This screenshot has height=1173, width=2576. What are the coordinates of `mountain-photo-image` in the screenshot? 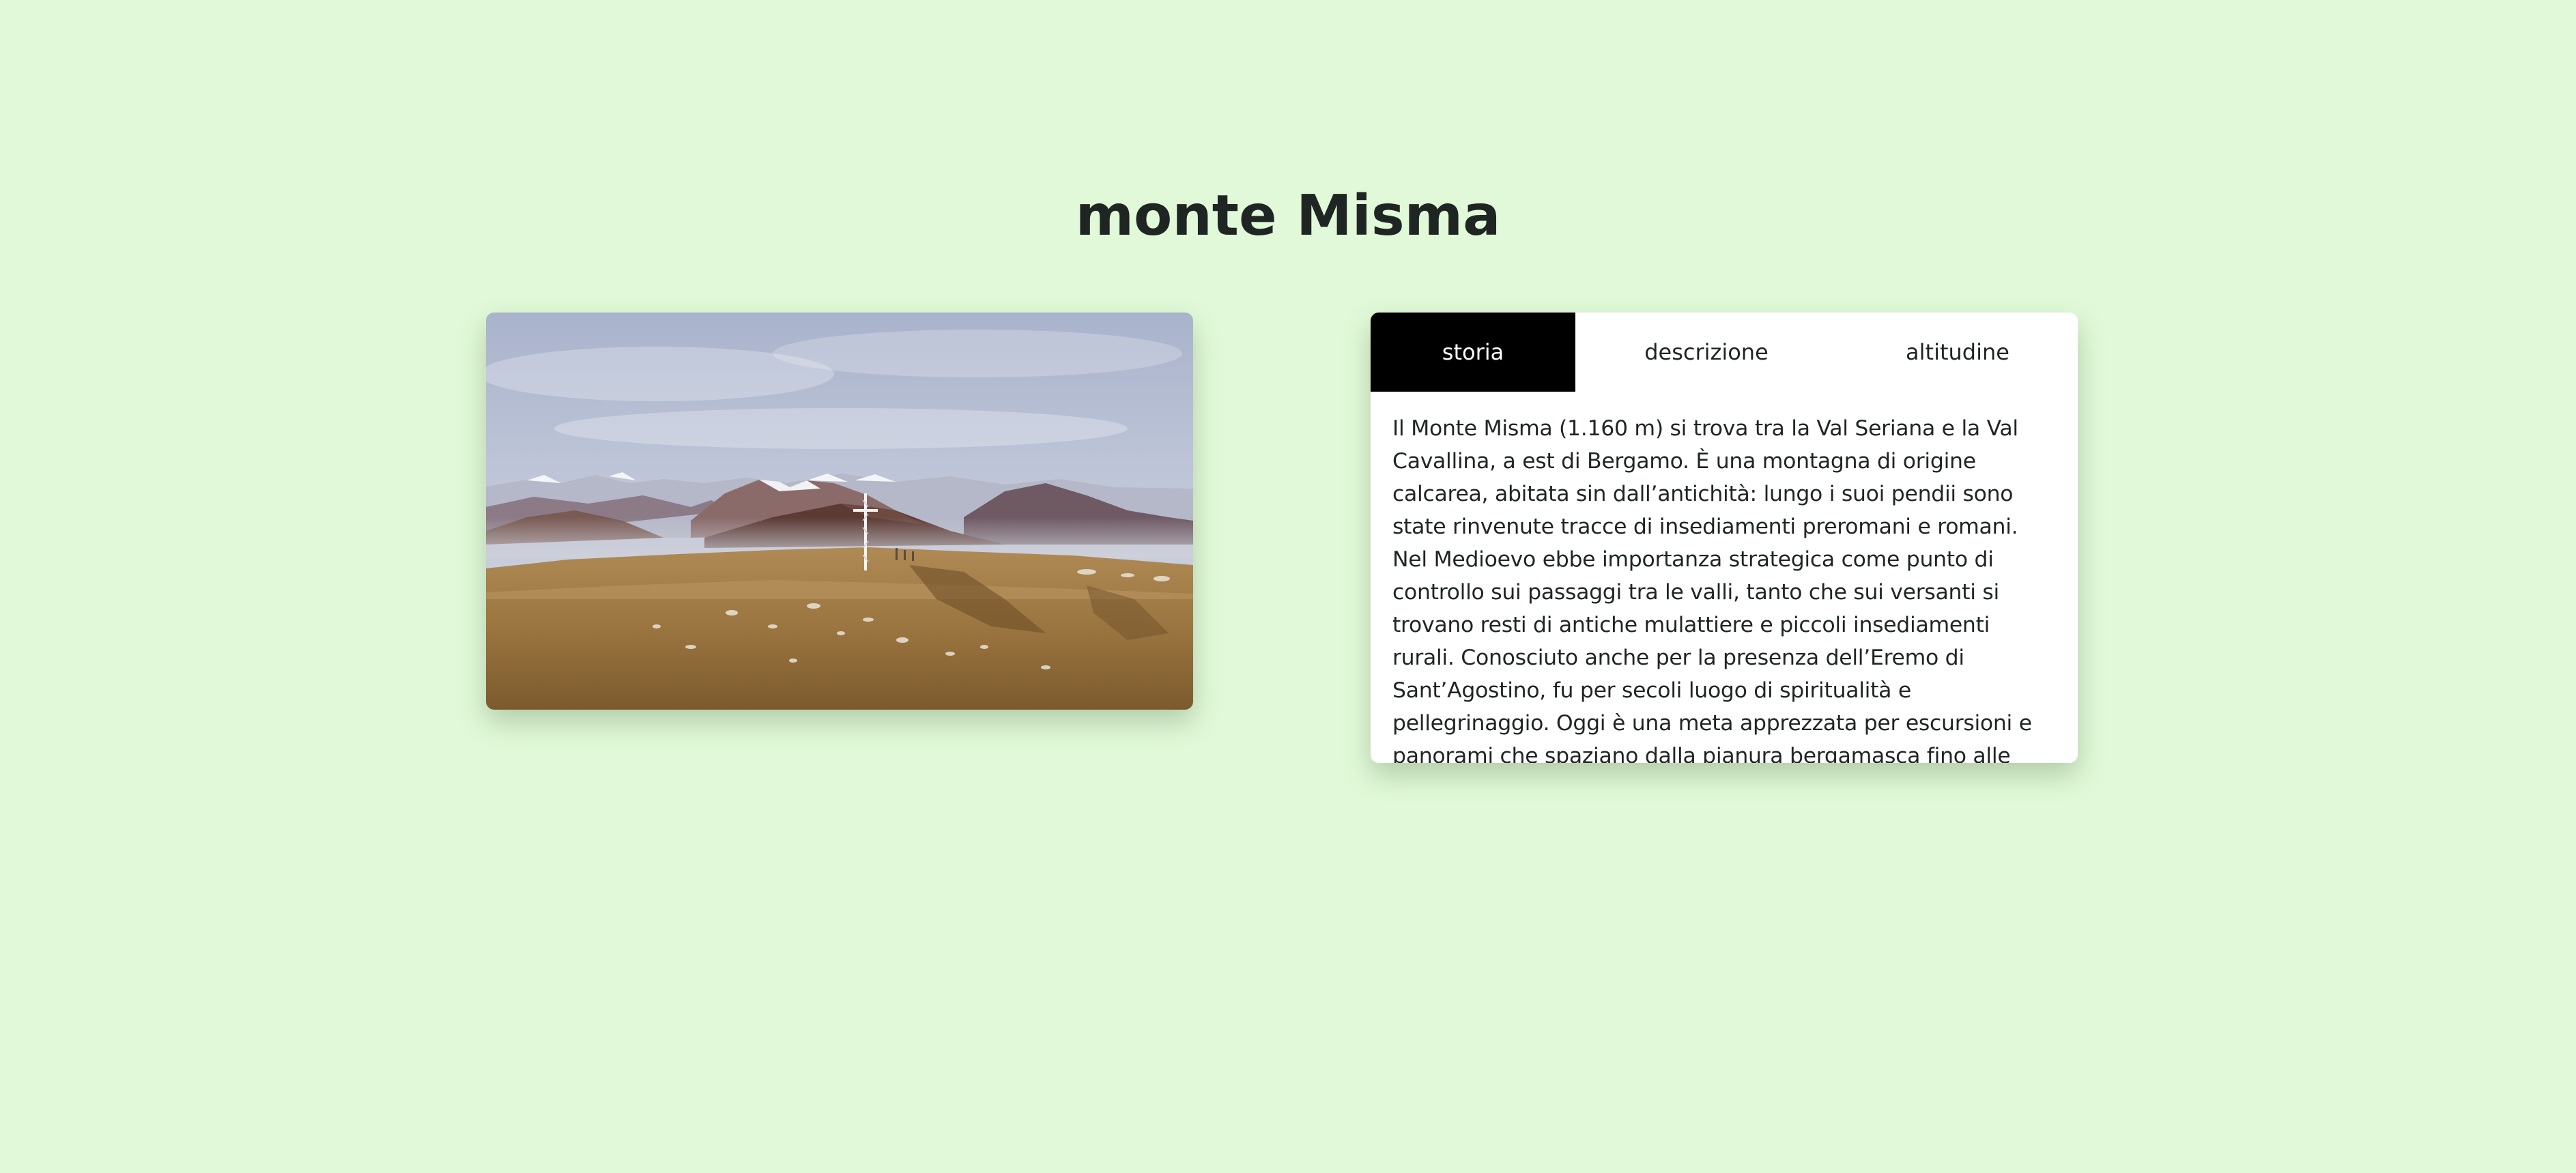 It's located at (839, 511).